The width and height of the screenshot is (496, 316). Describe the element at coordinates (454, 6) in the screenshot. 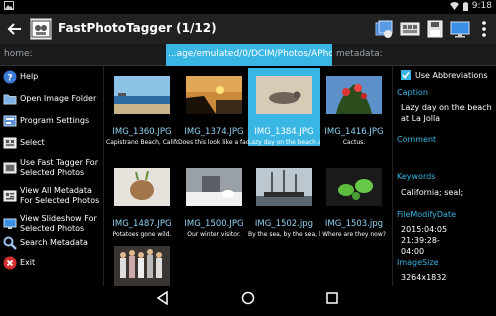

I see `wifi-icon` at that location.